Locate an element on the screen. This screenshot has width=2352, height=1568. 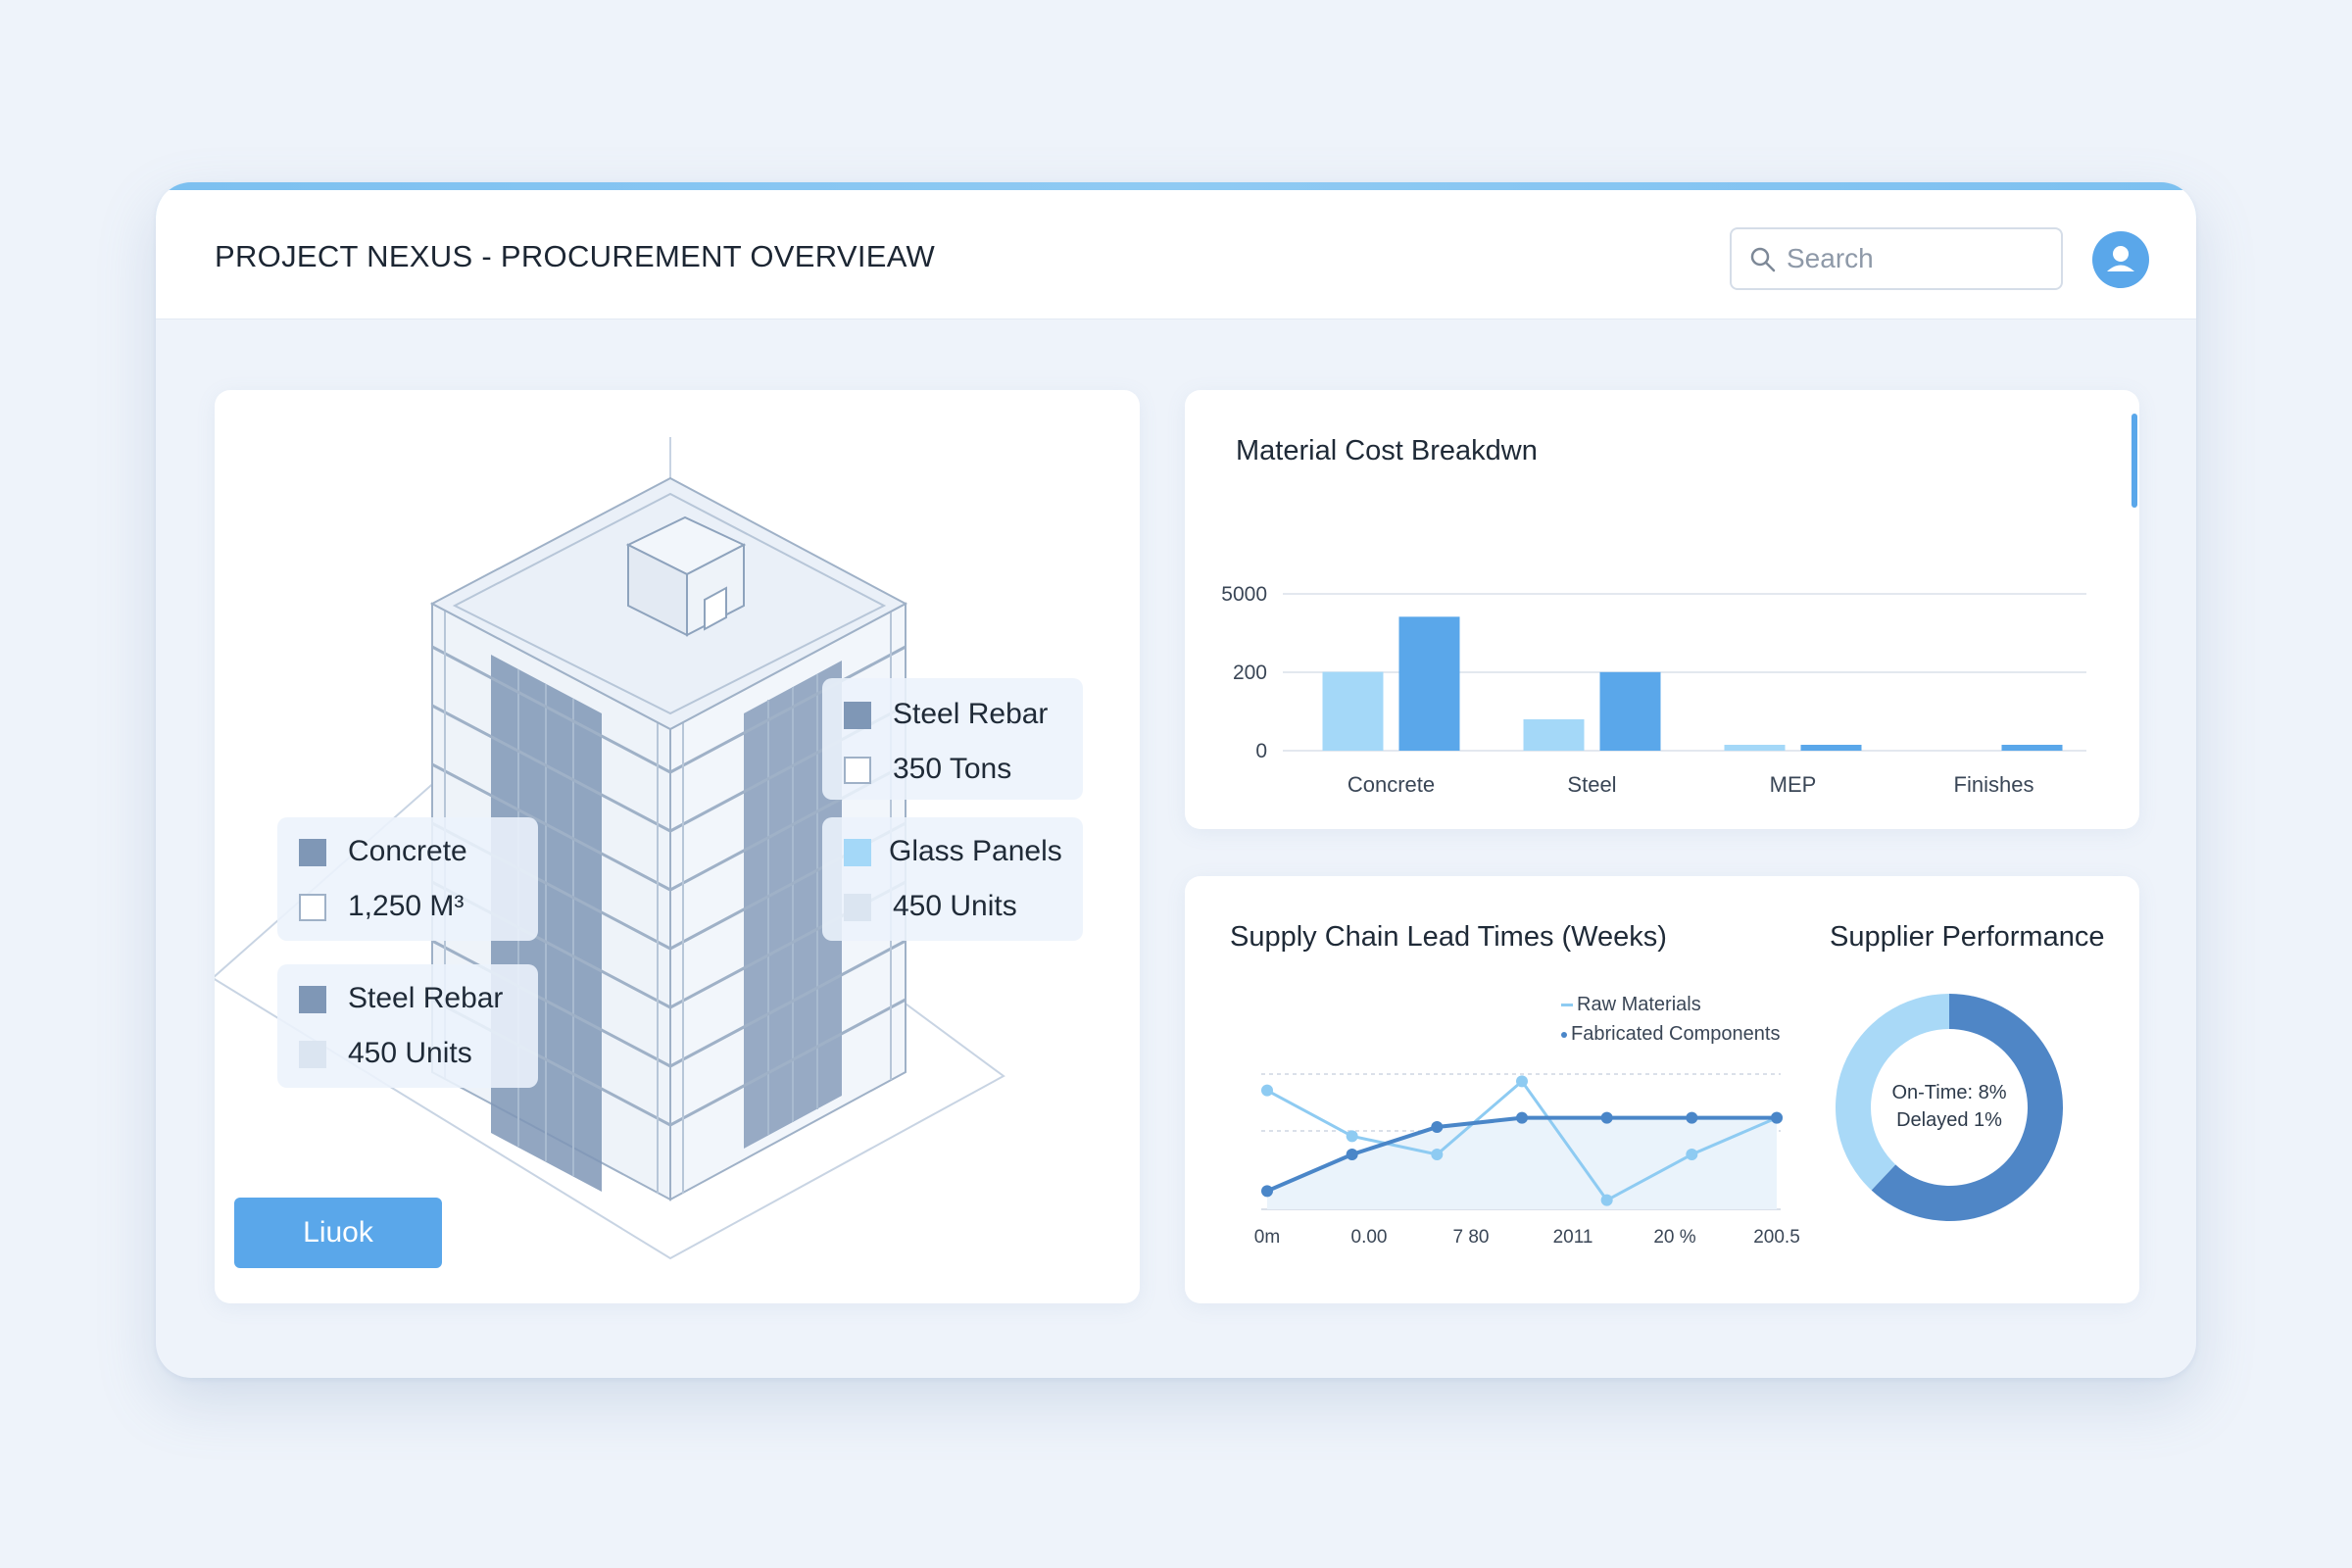
callout-glass-panels: Glass Panels 450 Units is located at coordinates (952, 879).